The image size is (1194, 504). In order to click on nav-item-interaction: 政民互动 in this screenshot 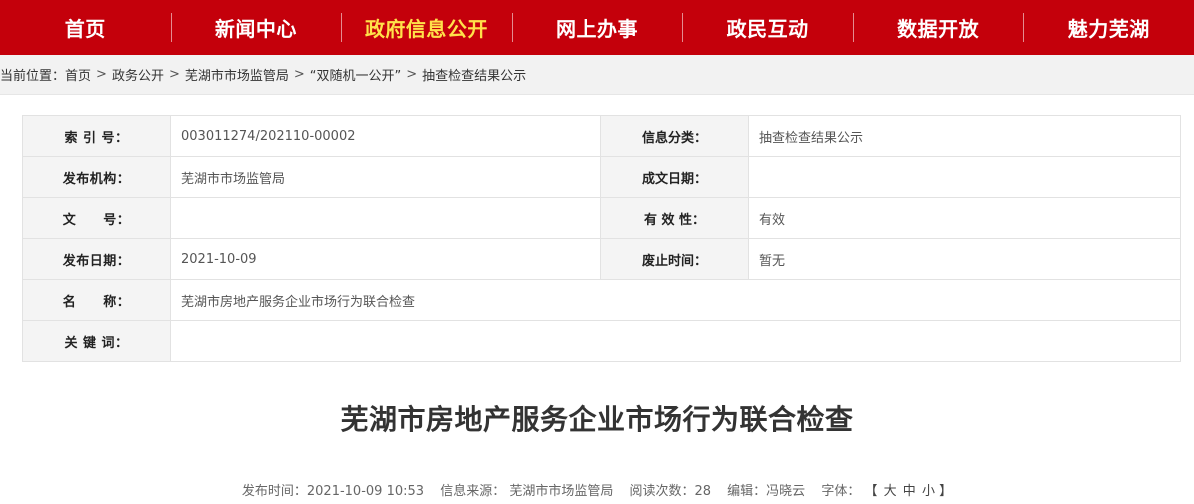, I will do `click(767, 27)`.